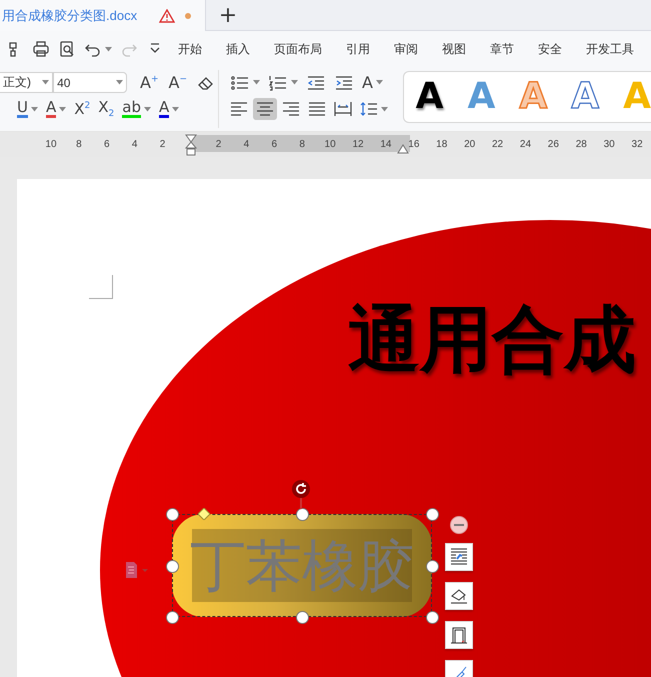 The height and width of the screenshot is (677, 651). I want to click on new-tab-button: +, so click(228, 15).